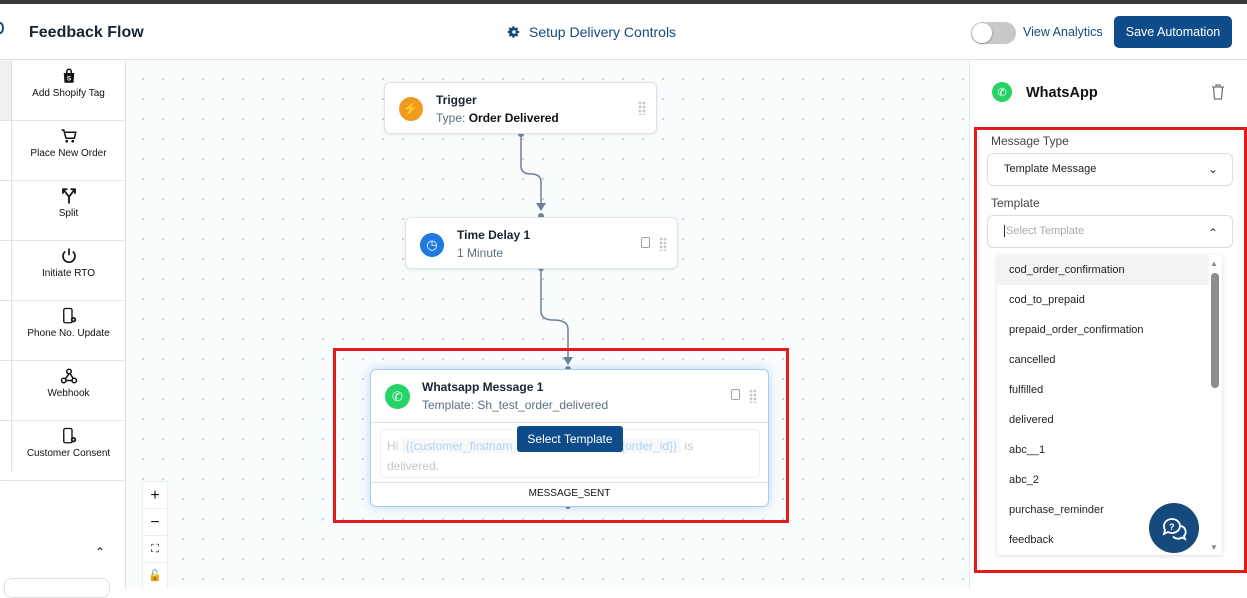 The height and width of the screenshot is (598, 1247). I want to click on lightning-icon: ⚡, so click(411, 109).